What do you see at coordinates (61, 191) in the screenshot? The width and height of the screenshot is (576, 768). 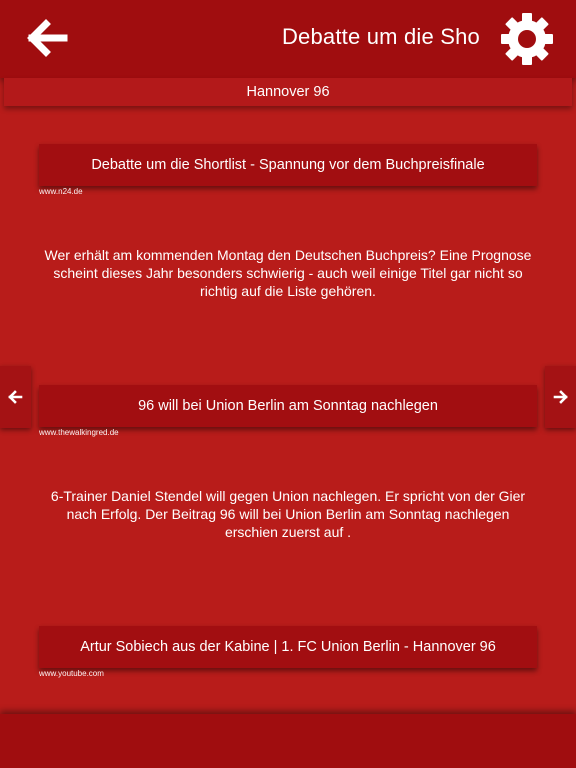 I see `article-source: www.n24.de` at bounding box center [61, 191].